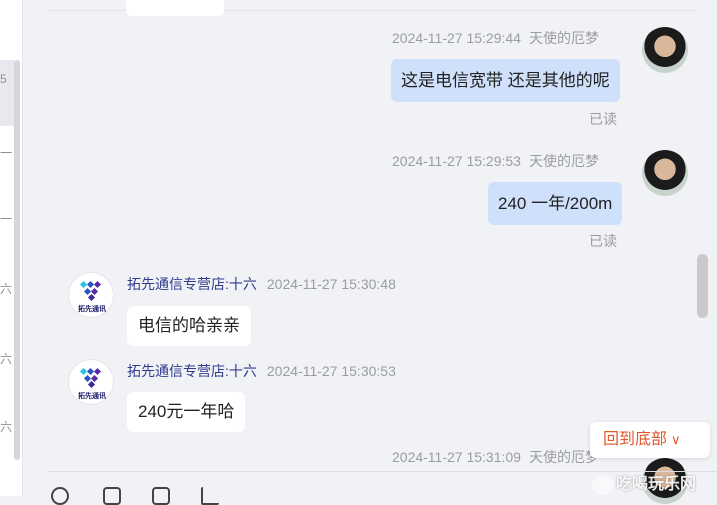 The image size is (717, 505). I want to click on message-bubble-self: 240 一年/200m, so click(555, 203).